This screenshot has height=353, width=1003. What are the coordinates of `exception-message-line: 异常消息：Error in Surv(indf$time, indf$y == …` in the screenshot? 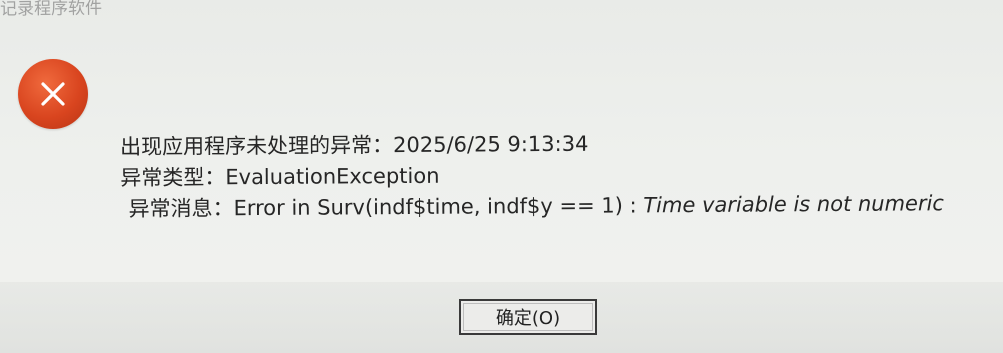 It's located at (555, 206).